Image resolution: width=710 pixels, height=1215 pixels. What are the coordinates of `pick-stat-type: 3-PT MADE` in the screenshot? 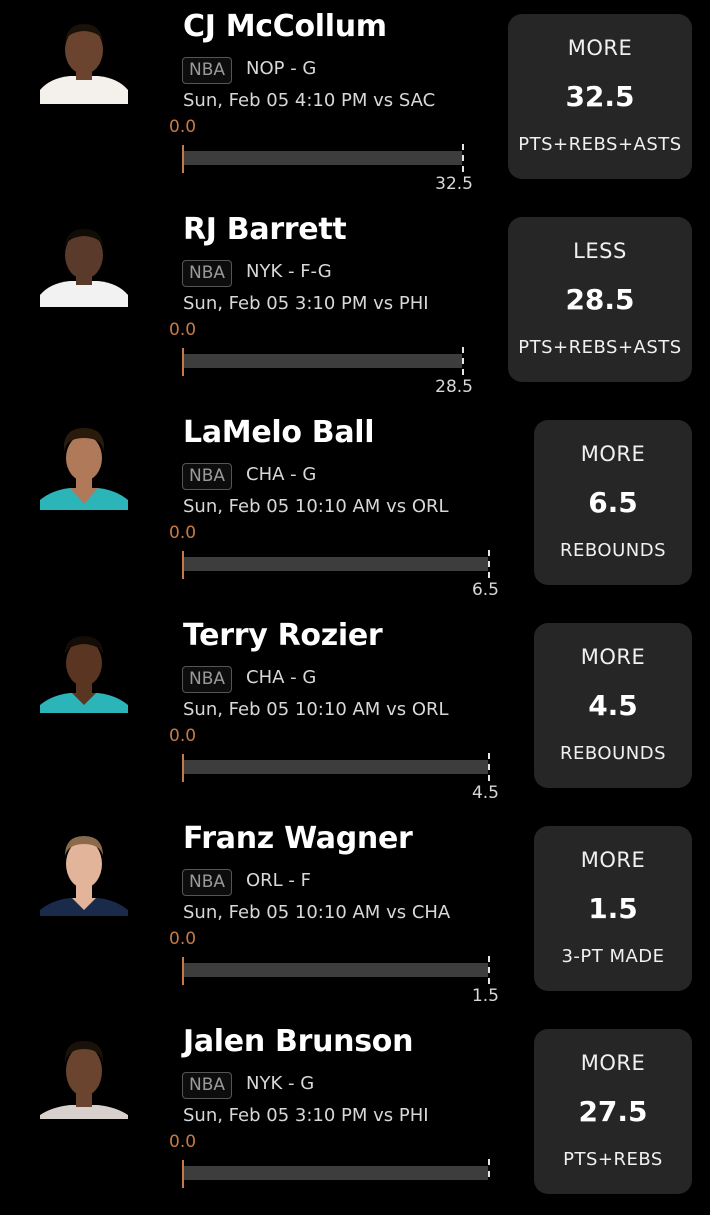 It's located at (613, 956).